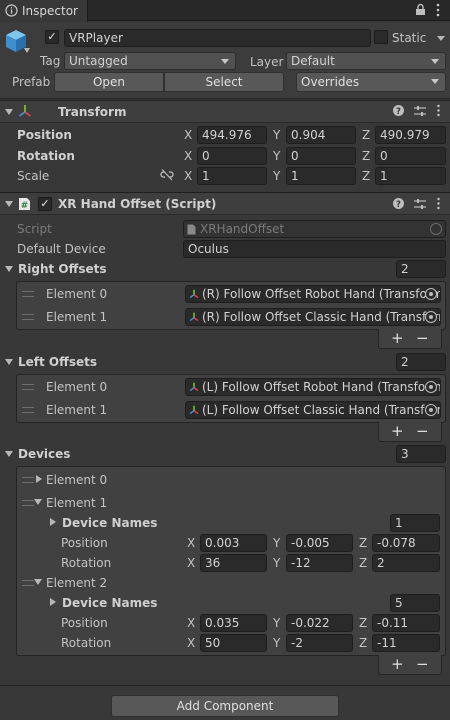 This screenshot has height=720, width=450. What do you see at coordinates (44, 454) in the screenshot?
I see `devices-label: Devices` at bounding box center [44, 454].